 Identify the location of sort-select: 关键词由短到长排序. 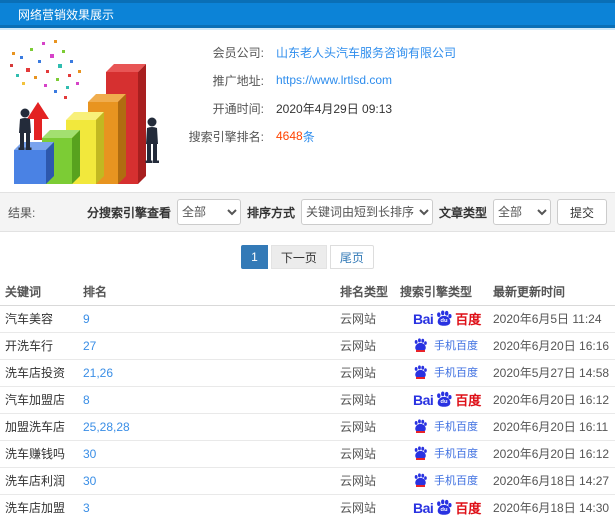
(366, 212).